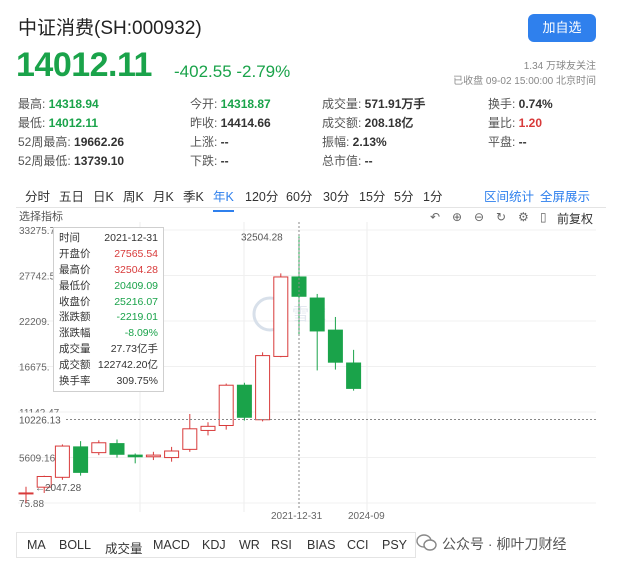 The image size is (626, 568). Describe the element at coordinates (108, 382) in the screenshot. I see `tooltip-row: 换手率 309.75%` at that location.